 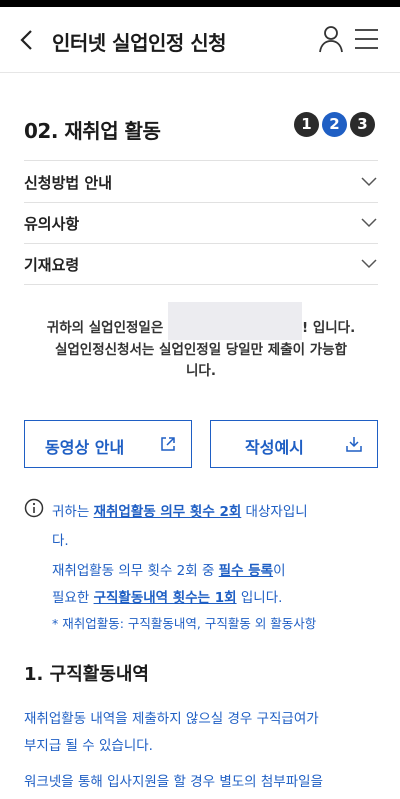 What do you see at coordinates (173, 782) in the screenshot?
I see `worknet-attachment-note: 워크넷을 통해 입사지원을 할 경우 별도의 첨부파일을` at bounding box center [173, 782].